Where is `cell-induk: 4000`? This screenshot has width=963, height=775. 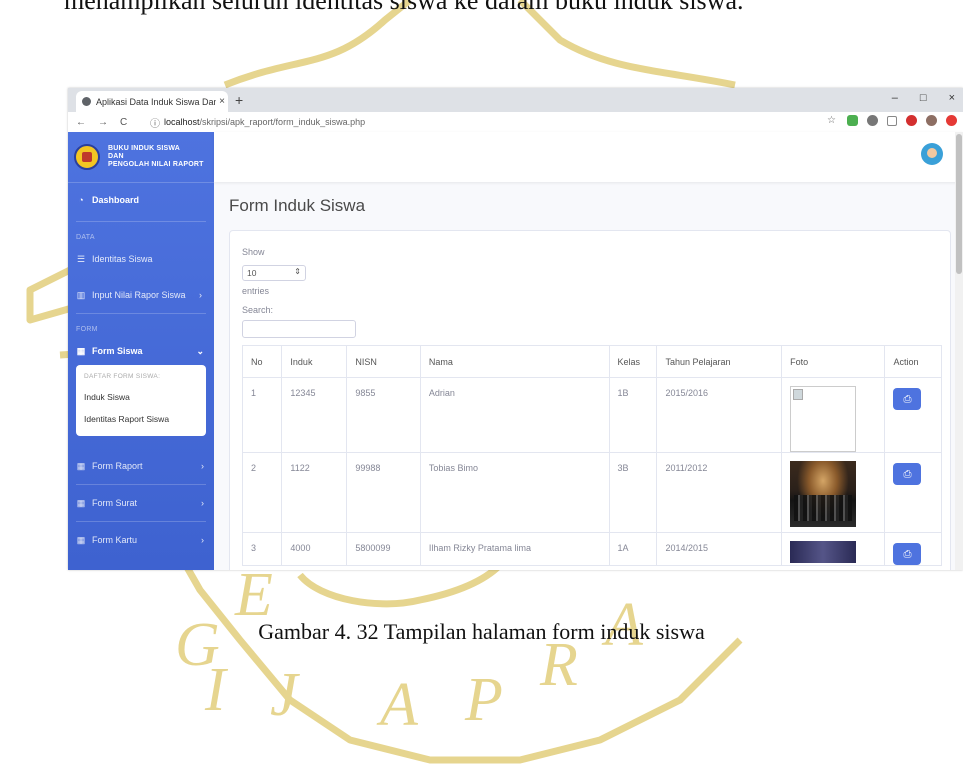
cell-induk: 4000 is located at coordinates (314, 549).